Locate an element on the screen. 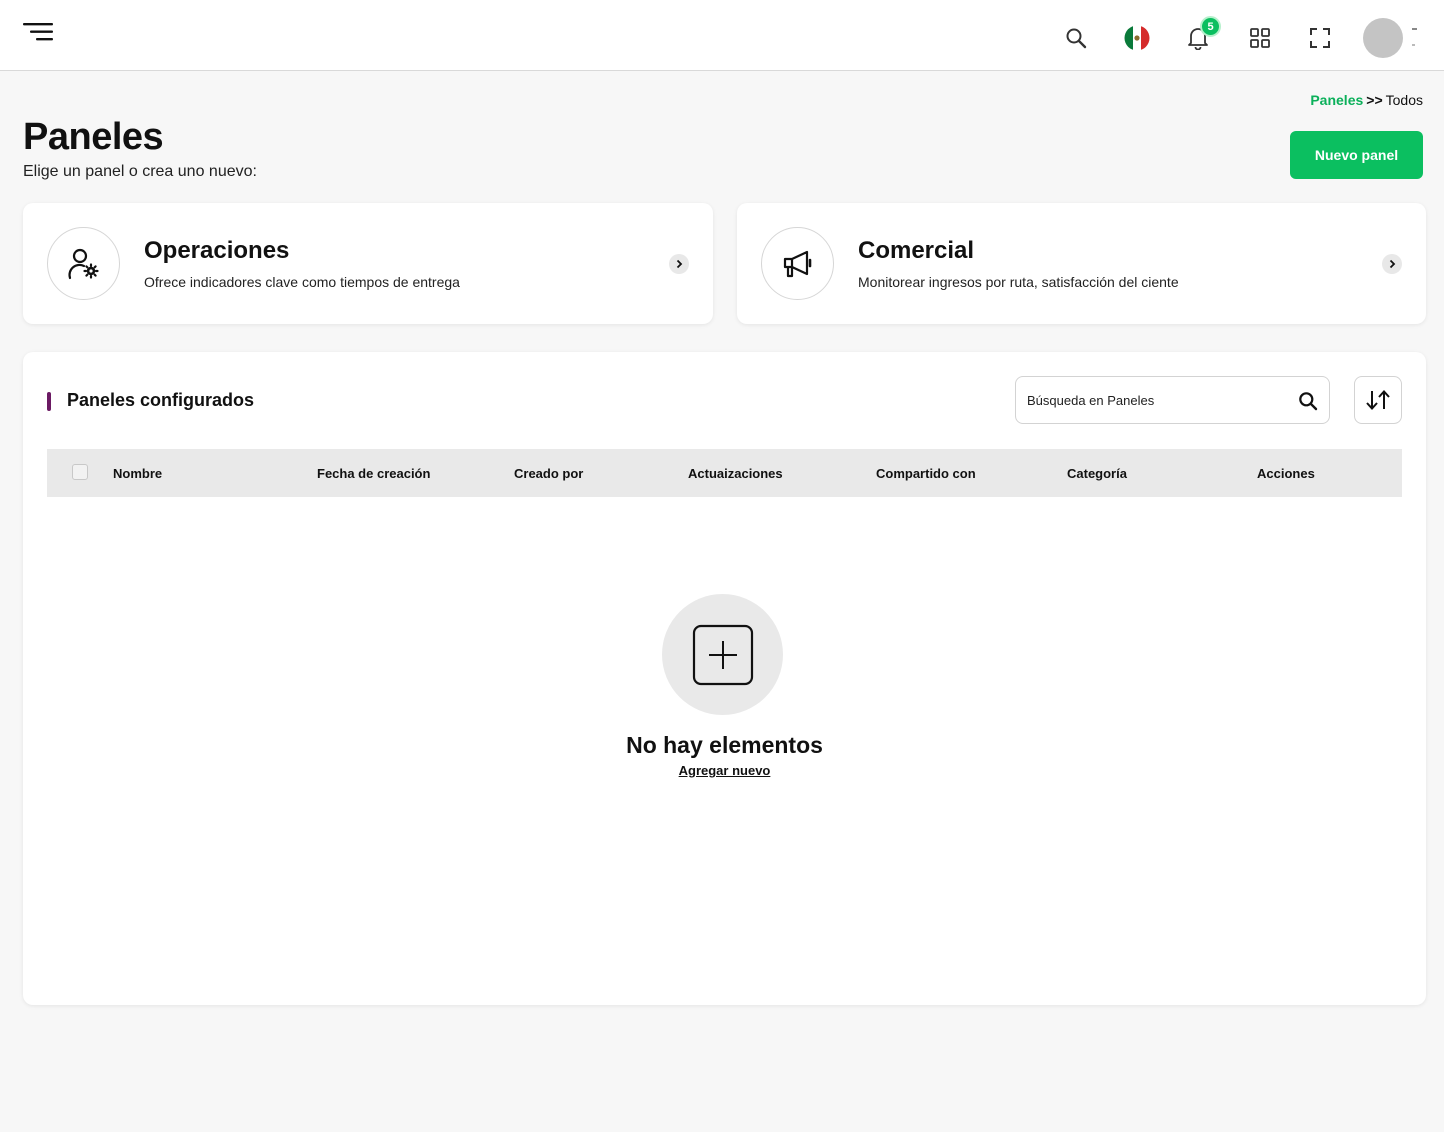  plus-square-icon is located at coordinates (722, 654).